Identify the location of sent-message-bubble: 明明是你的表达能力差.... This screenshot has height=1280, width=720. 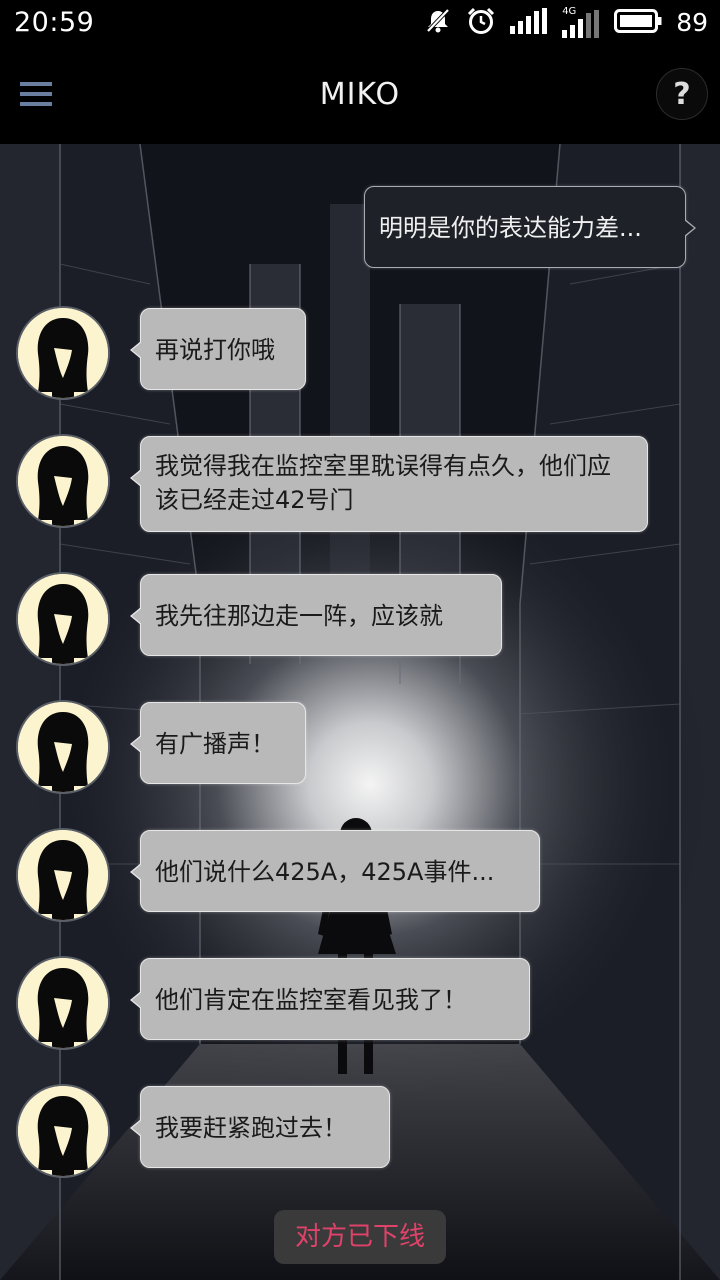
(530, 227).